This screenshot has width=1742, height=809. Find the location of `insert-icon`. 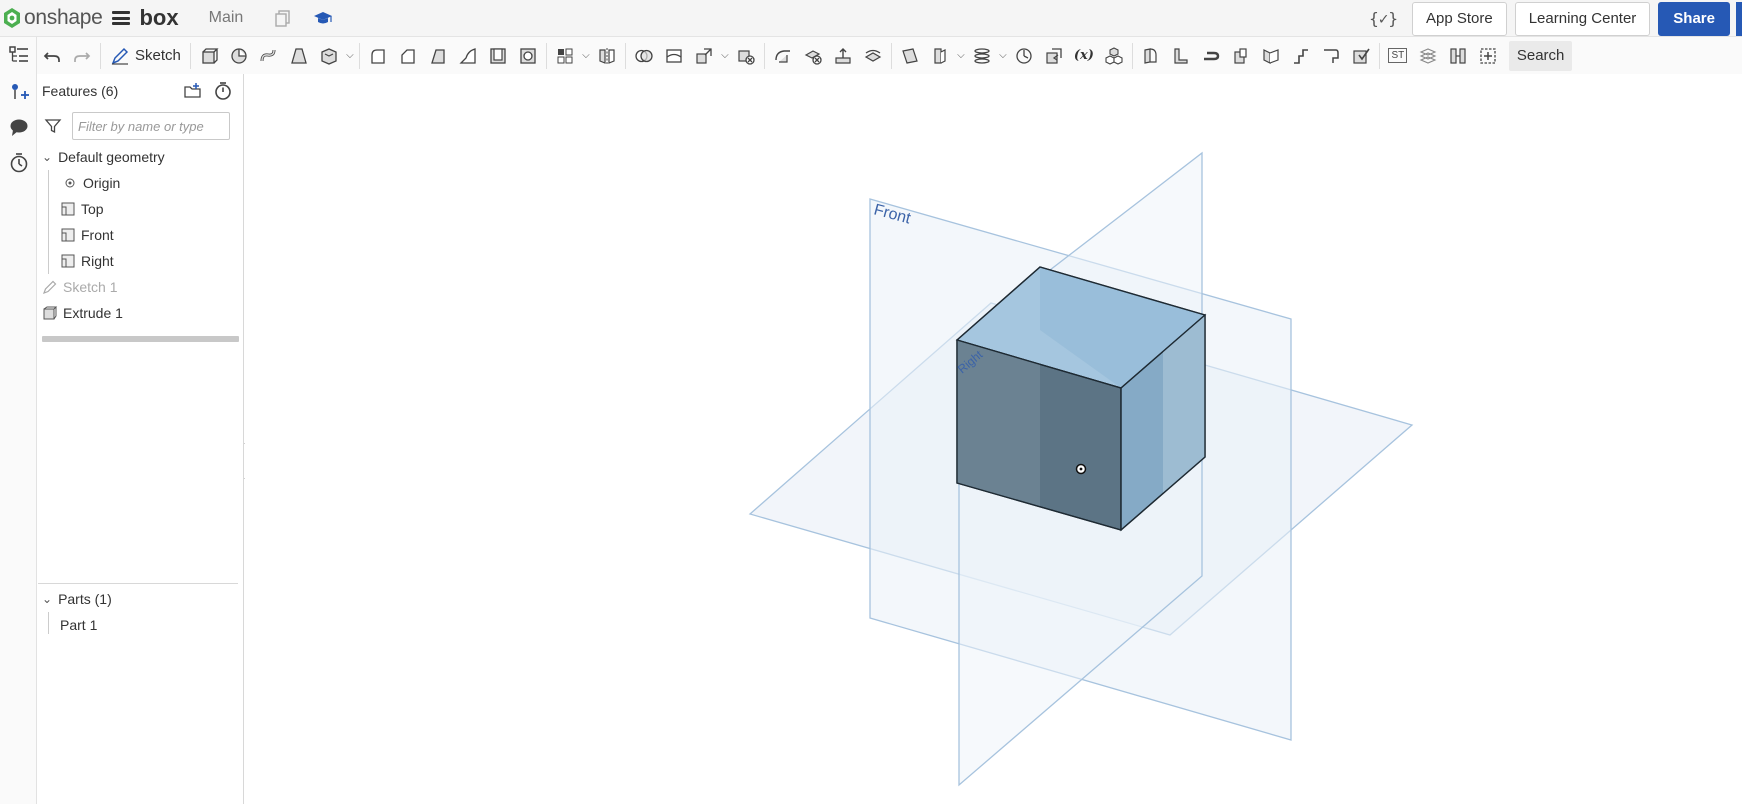

insert-icon is located at coordinates (18, 91).